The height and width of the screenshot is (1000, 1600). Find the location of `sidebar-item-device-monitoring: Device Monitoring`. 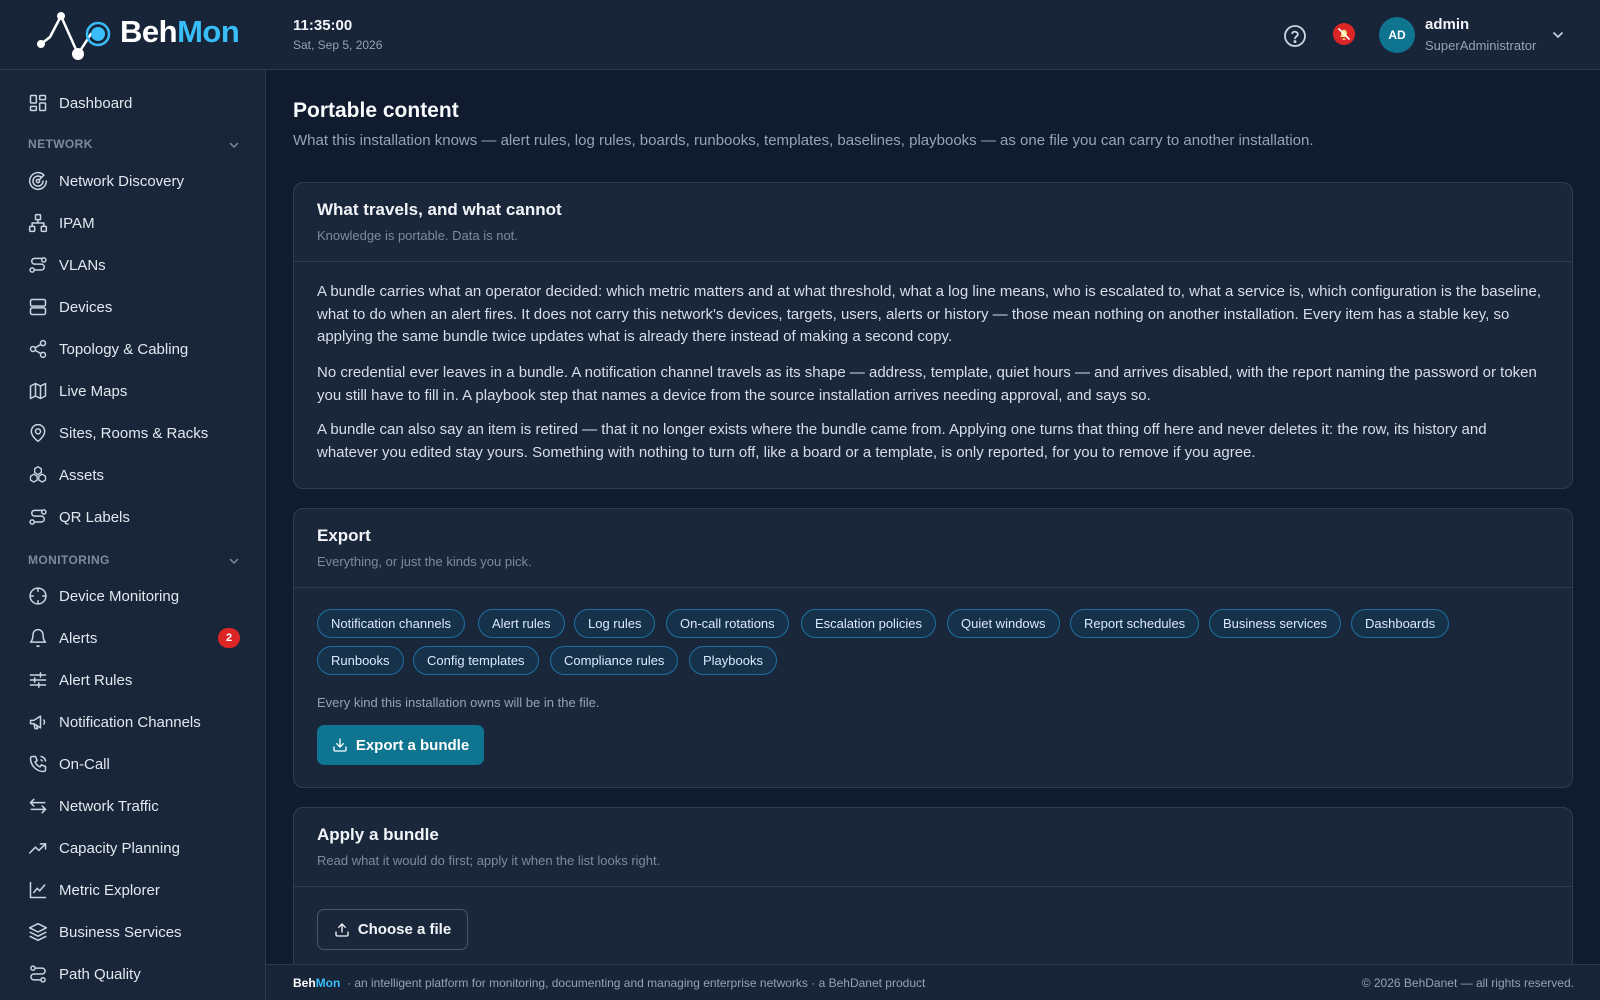

sidebar-item-device-monitoring: Device Monitoring is located at coordinates (133, 596).